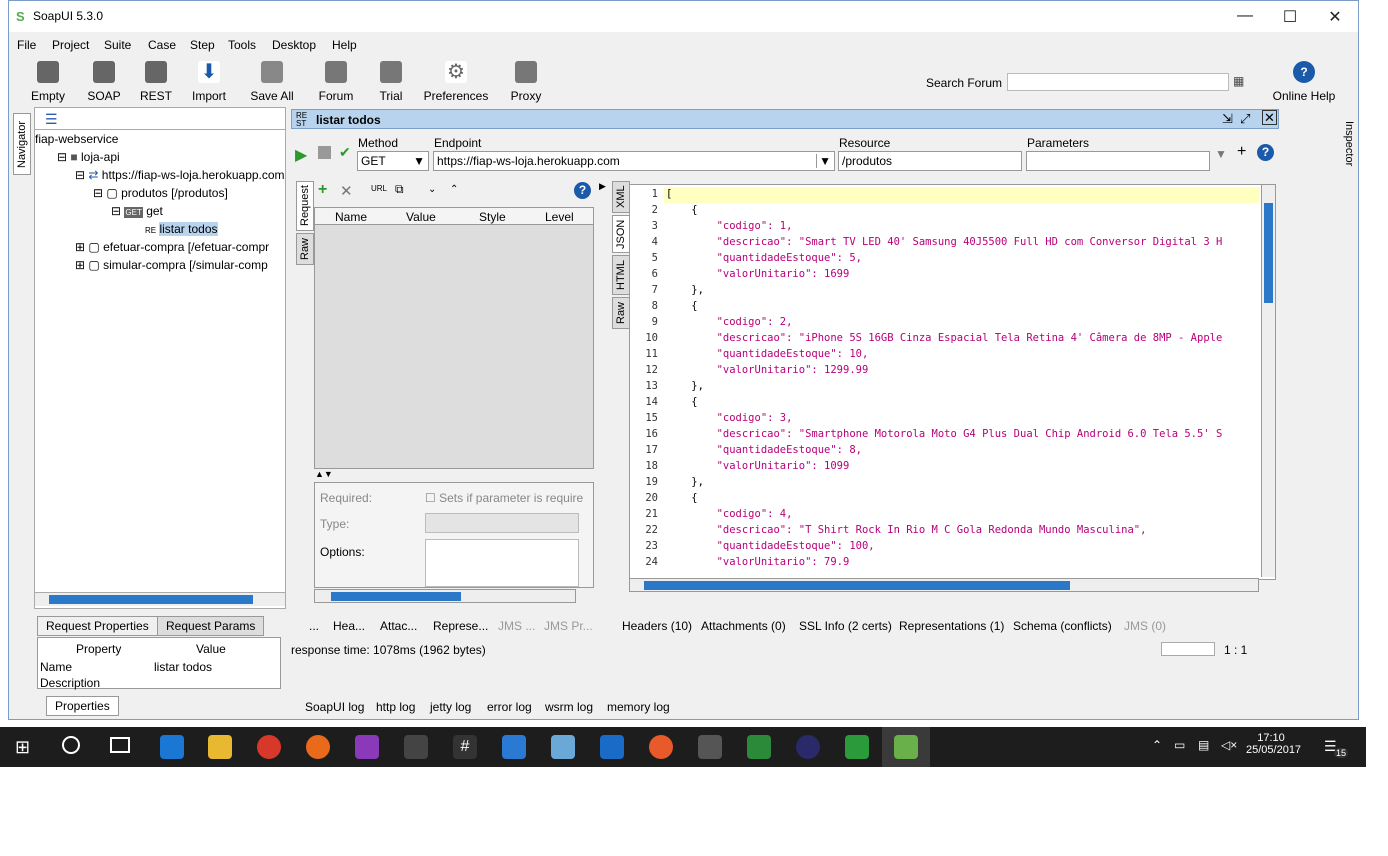 Image resolution: width=1388 pixels, height=856 pixels. I want to click on resp-tab-schema: Schema (conflicts), so click(1062, 626).